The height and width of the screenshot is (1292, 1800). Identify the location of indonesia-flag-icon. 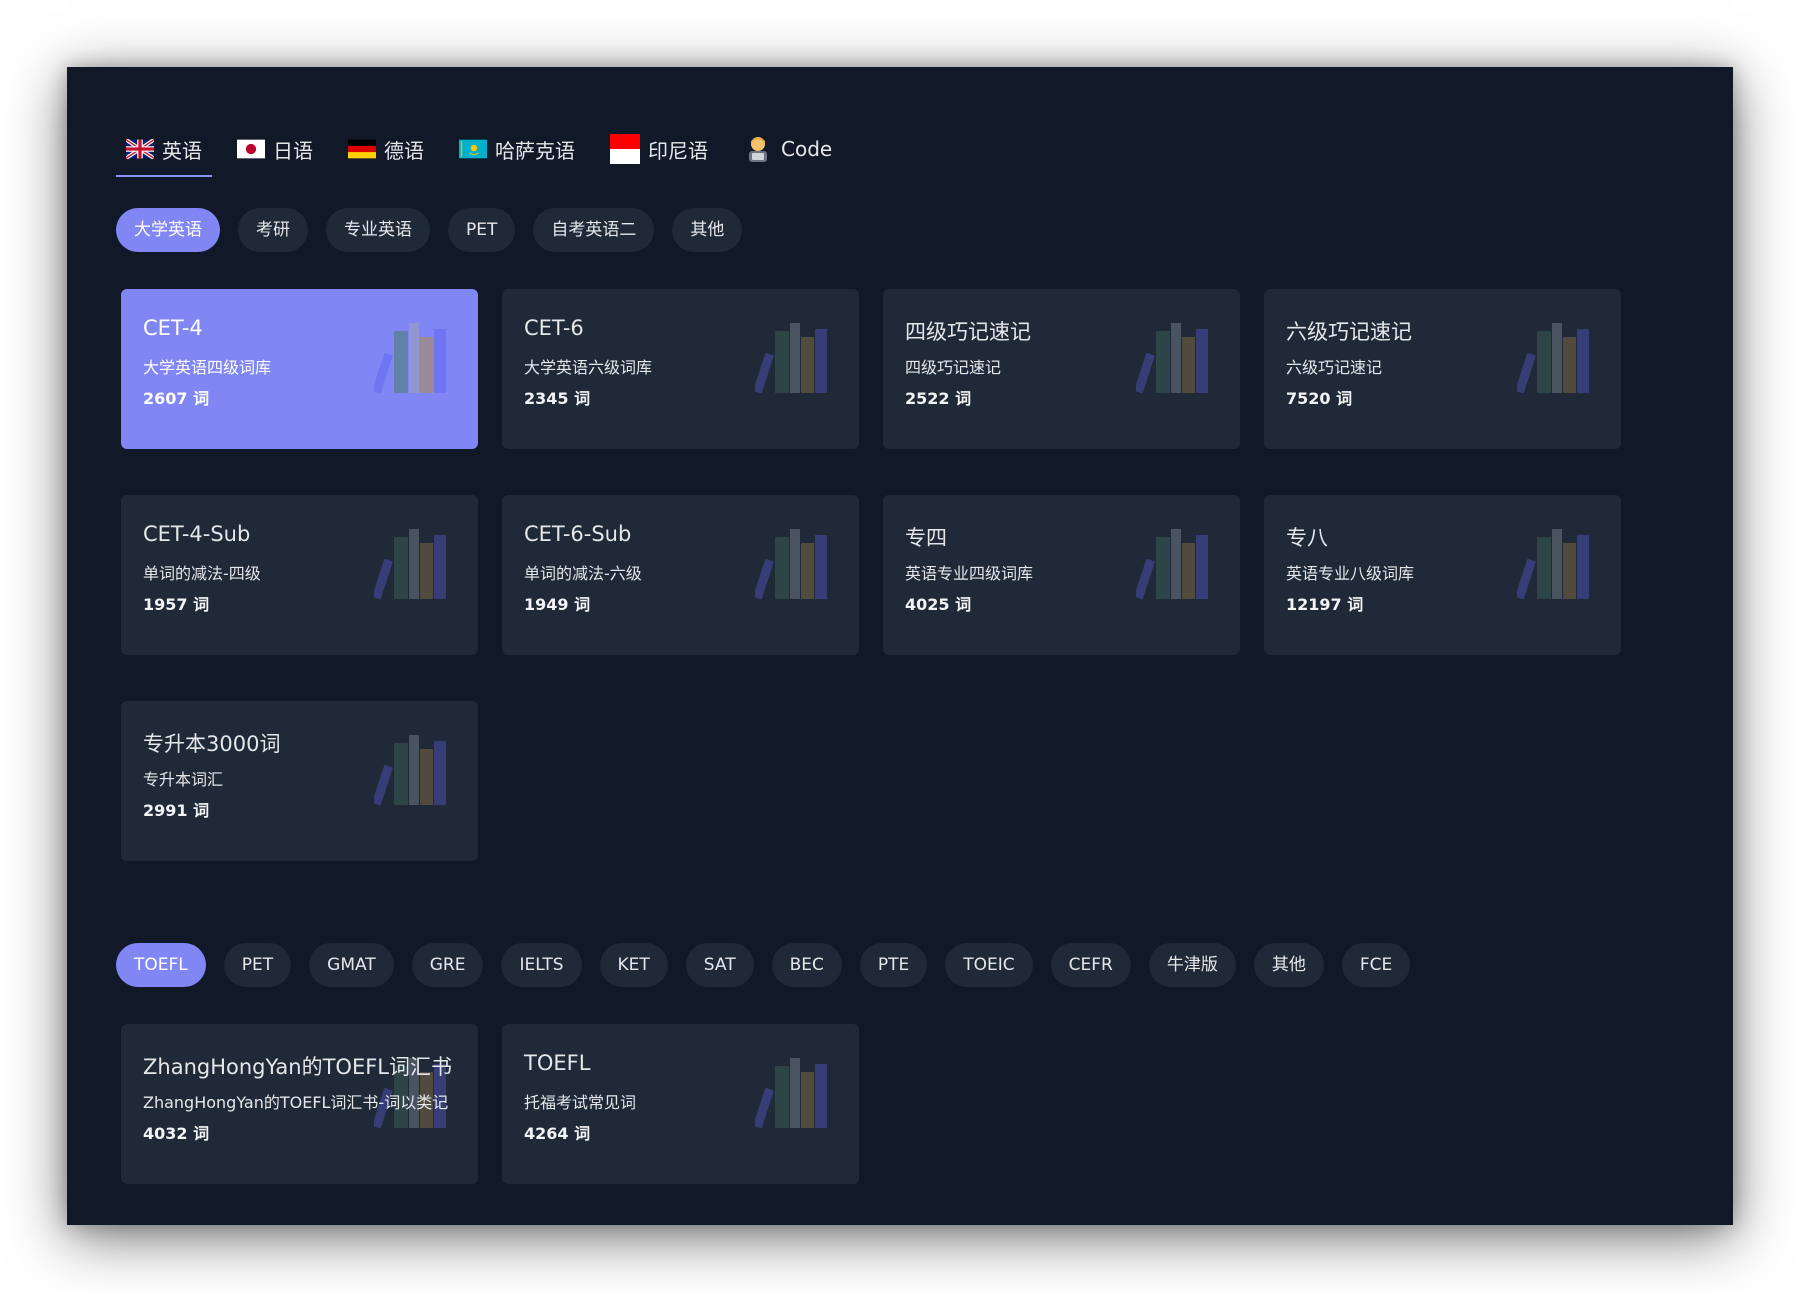
(625, 149).